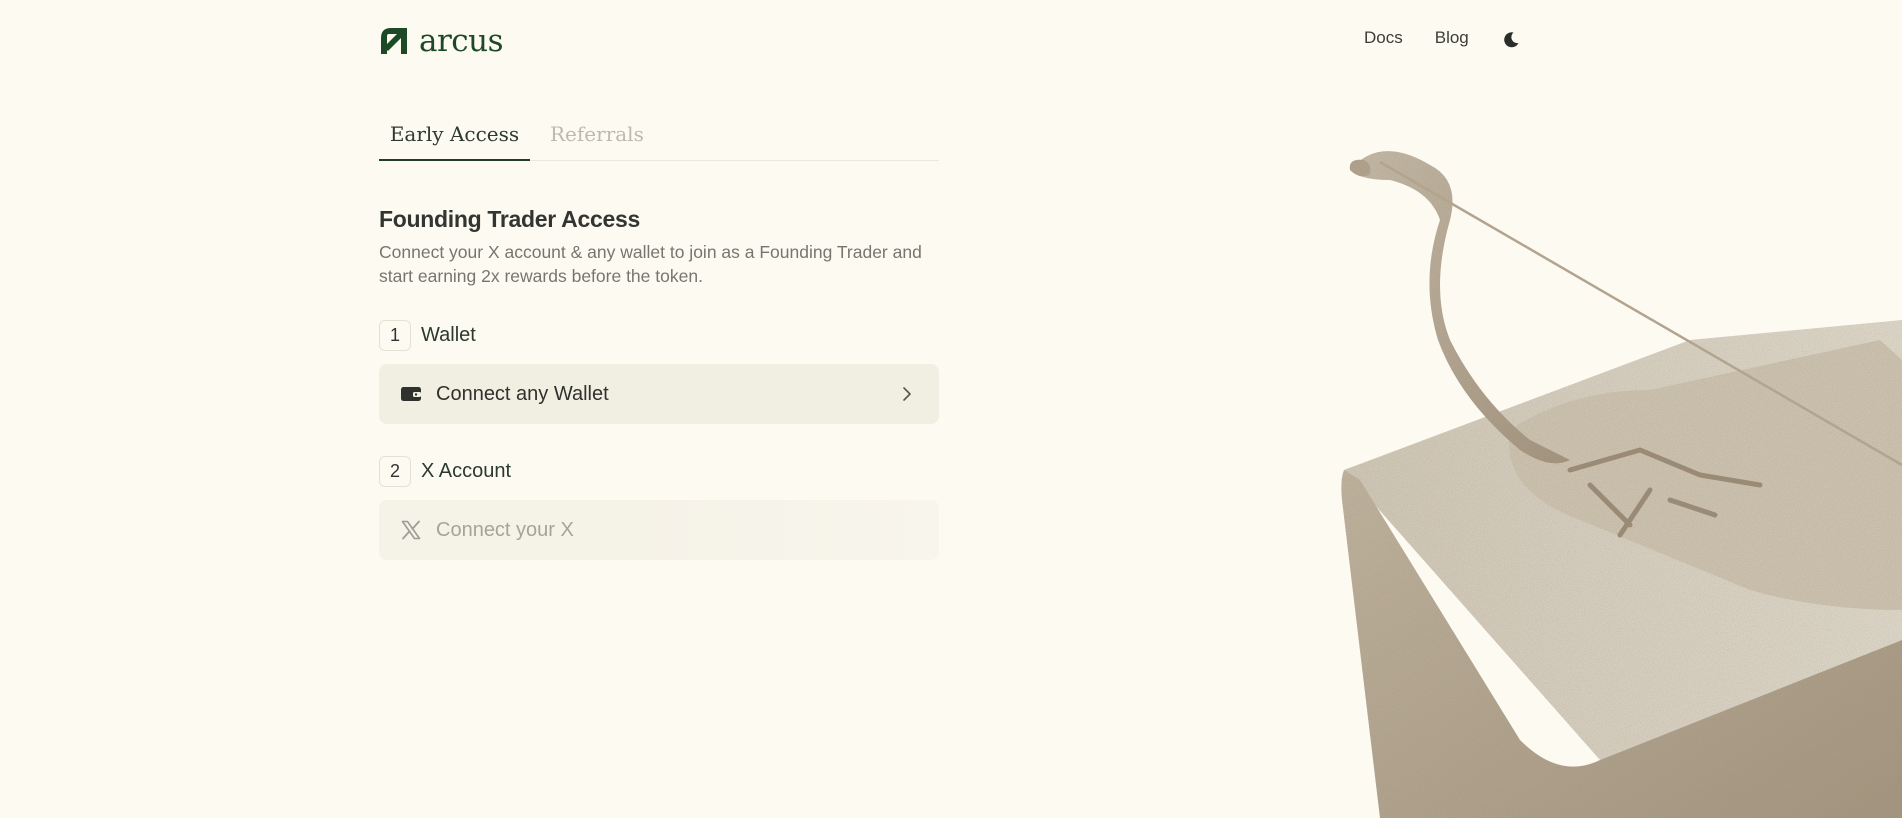 This screenshot has height=818, width=1902. I want to click on brand-name: arcus, so click(461, 41).